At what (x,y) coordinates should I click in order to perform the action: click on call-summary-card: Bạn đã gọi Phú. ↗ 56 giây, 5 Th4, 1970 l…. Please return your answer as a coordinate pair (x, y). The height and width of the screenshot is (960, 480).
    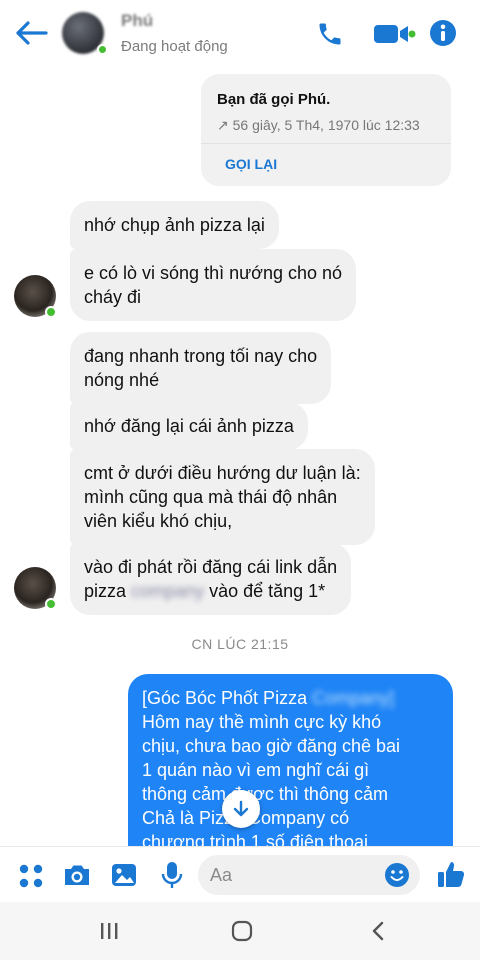
    Looking at the image, I should click on (326, 130).